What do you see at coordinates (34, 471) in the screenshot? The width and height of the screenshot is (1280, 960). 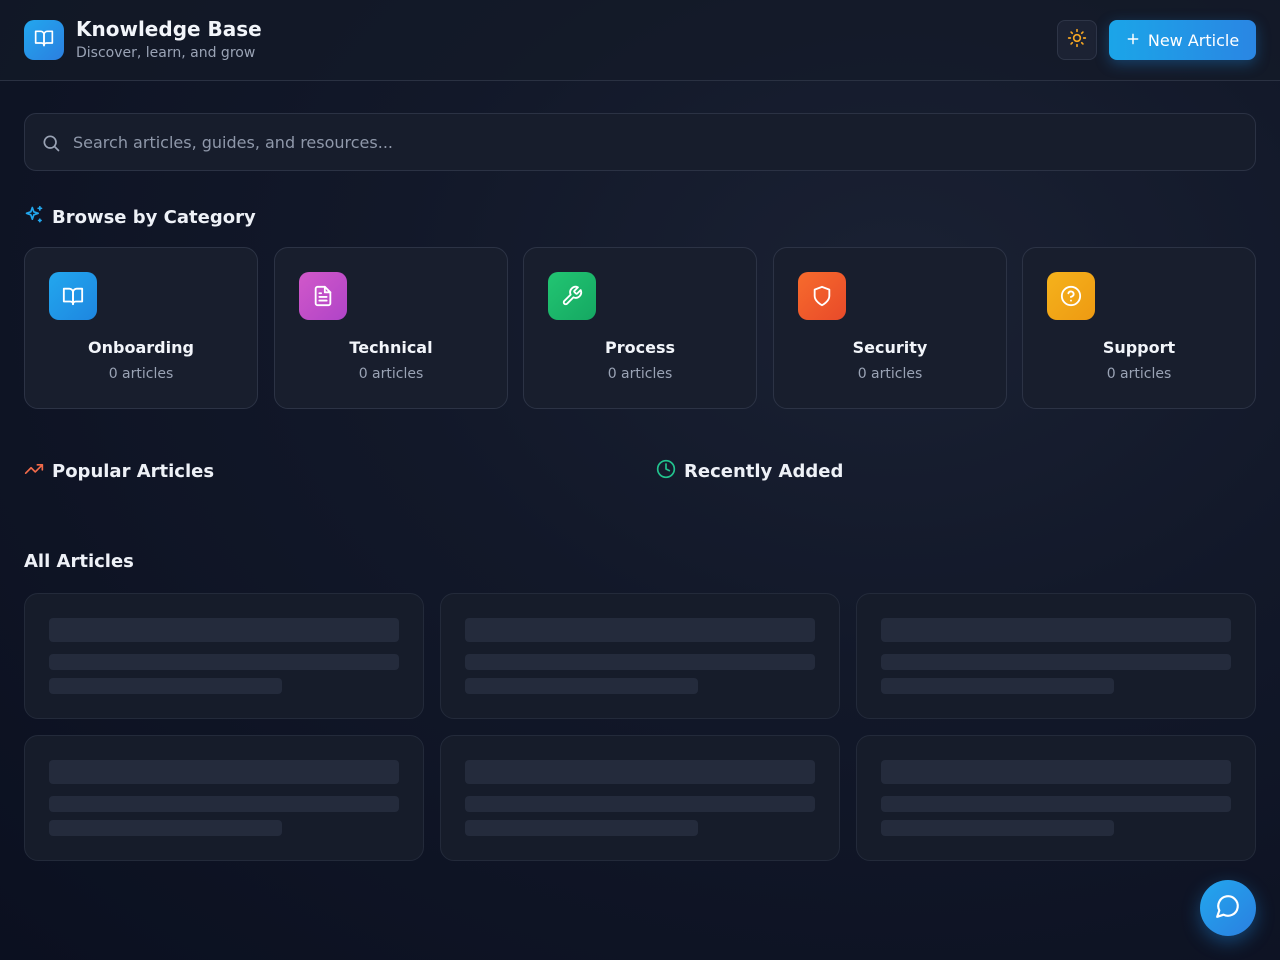 I see `trending-up-icon` at bounding box center [34, 471].